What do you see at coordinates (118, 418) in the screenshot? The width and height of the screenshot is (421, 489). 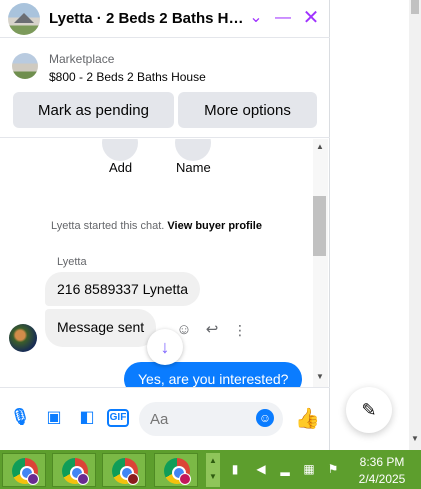 I see `gif-icon: GIF` at bounding box center [118, 418].